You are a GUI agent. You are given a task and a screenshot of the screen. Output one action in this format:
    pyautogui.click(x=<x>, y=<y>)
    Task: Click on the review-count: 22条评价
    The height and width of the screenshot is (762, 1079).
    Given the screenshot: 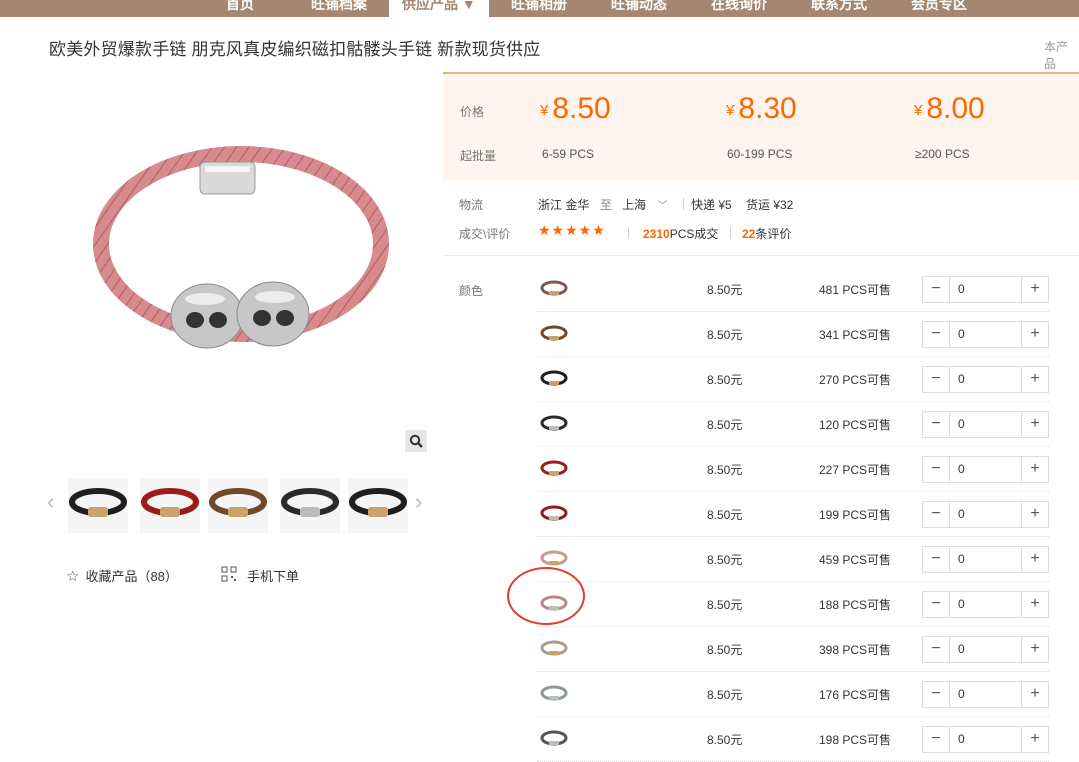 What is the action you would take?
    pyautogui.click(x=766, y=233)
    